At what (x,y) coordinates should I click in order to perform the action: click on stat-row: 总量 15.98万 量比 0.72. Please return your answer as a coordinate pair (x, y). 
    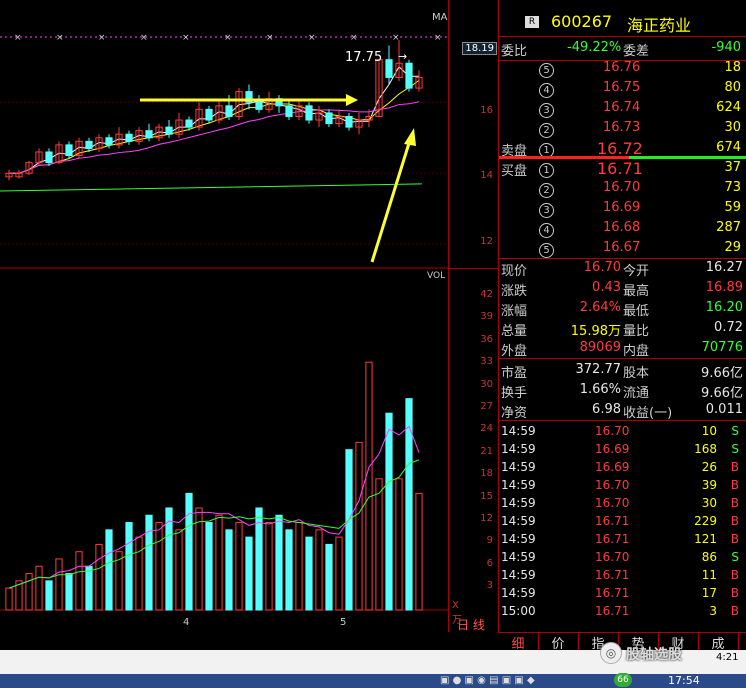
    Looking at the image, I should click on (622, 330).